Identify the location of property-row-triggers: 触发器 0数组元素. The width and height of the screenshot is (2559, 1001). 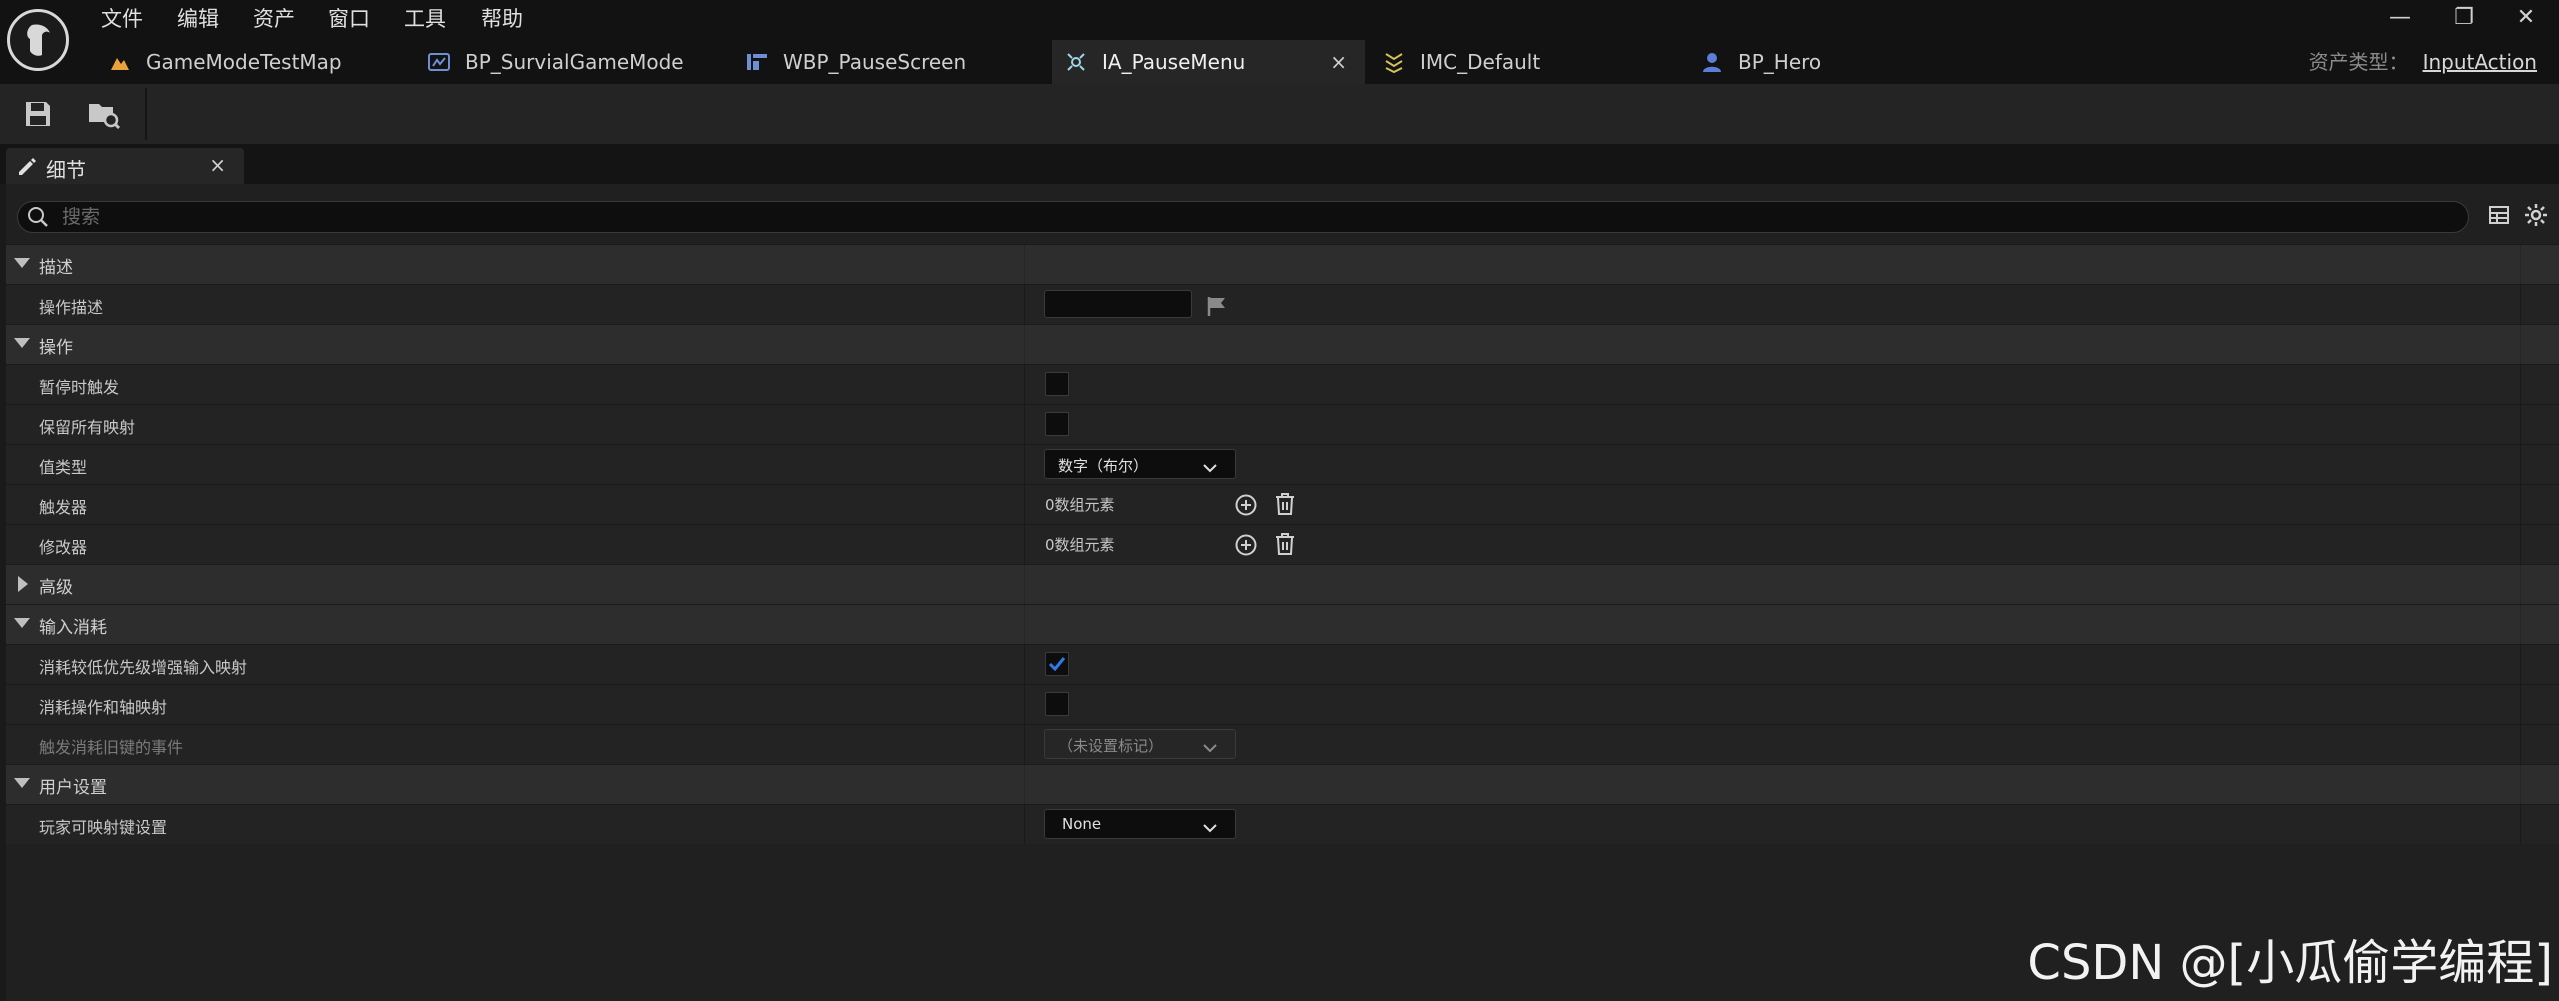
(1282, 504).